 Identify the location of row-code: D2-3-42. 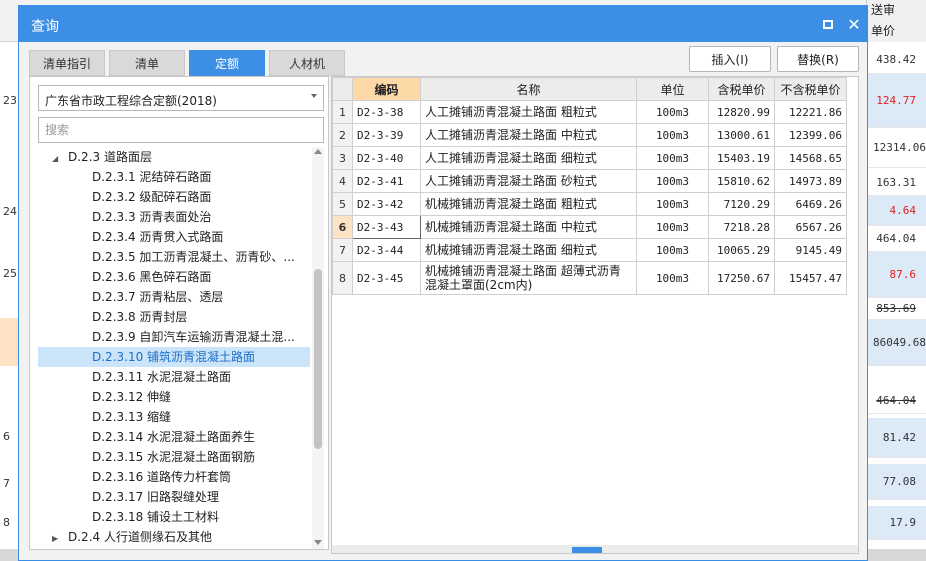
(386, 204).